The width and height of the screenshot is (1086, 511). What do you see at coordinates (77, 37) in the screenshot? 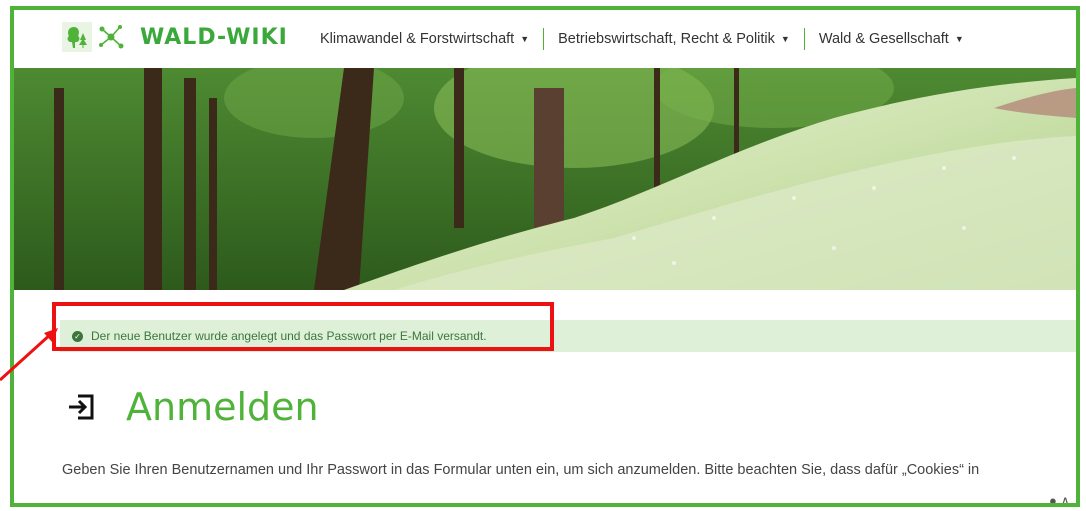
I see `tree-icon` at bounding box center [77, 37].